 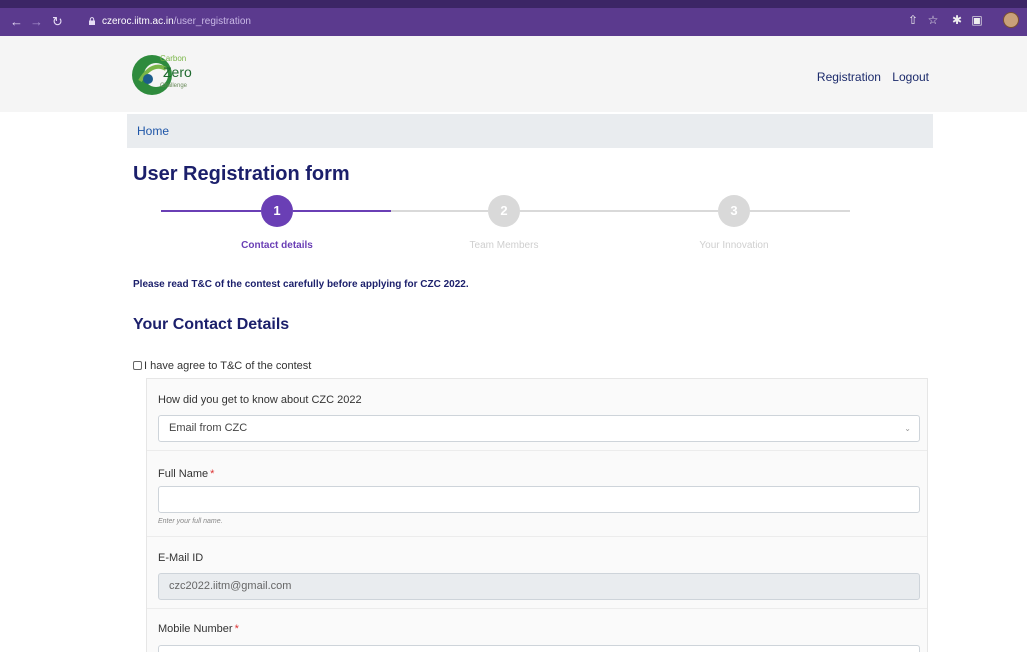 What do you see at coordinates (174, 86) in the screenshot?
I see `logo-text-challenge: Challenge` at bounding box center [174, 86].